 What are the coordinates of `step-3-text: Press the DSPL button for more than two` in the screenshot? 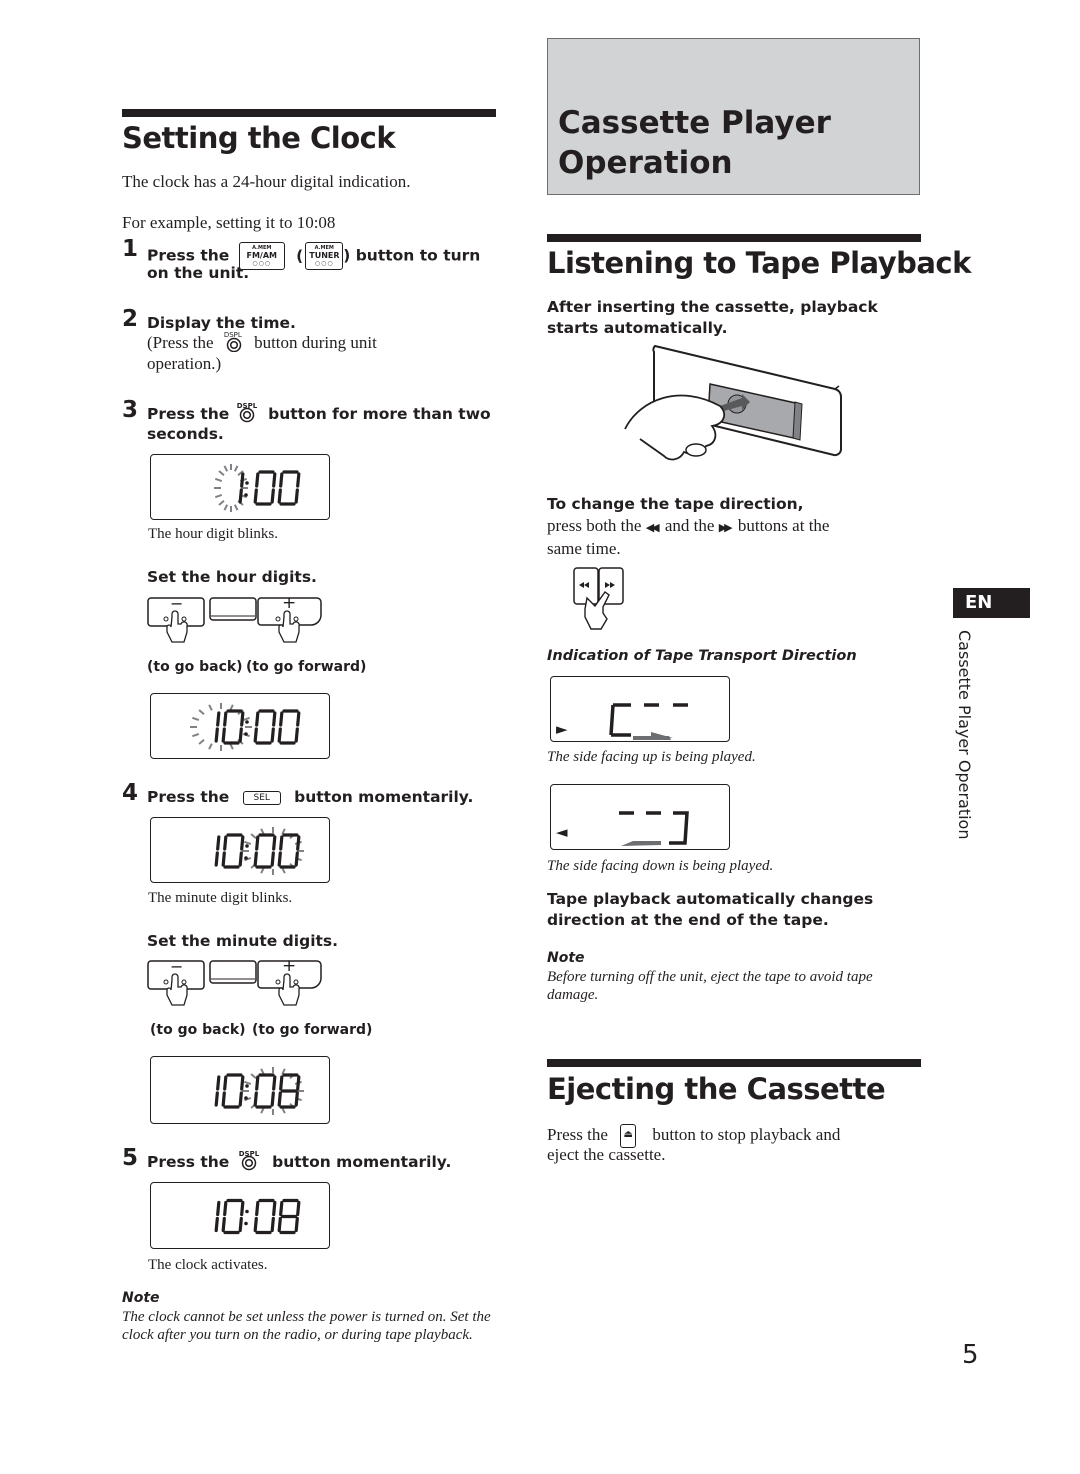 It's located at (319, 413).